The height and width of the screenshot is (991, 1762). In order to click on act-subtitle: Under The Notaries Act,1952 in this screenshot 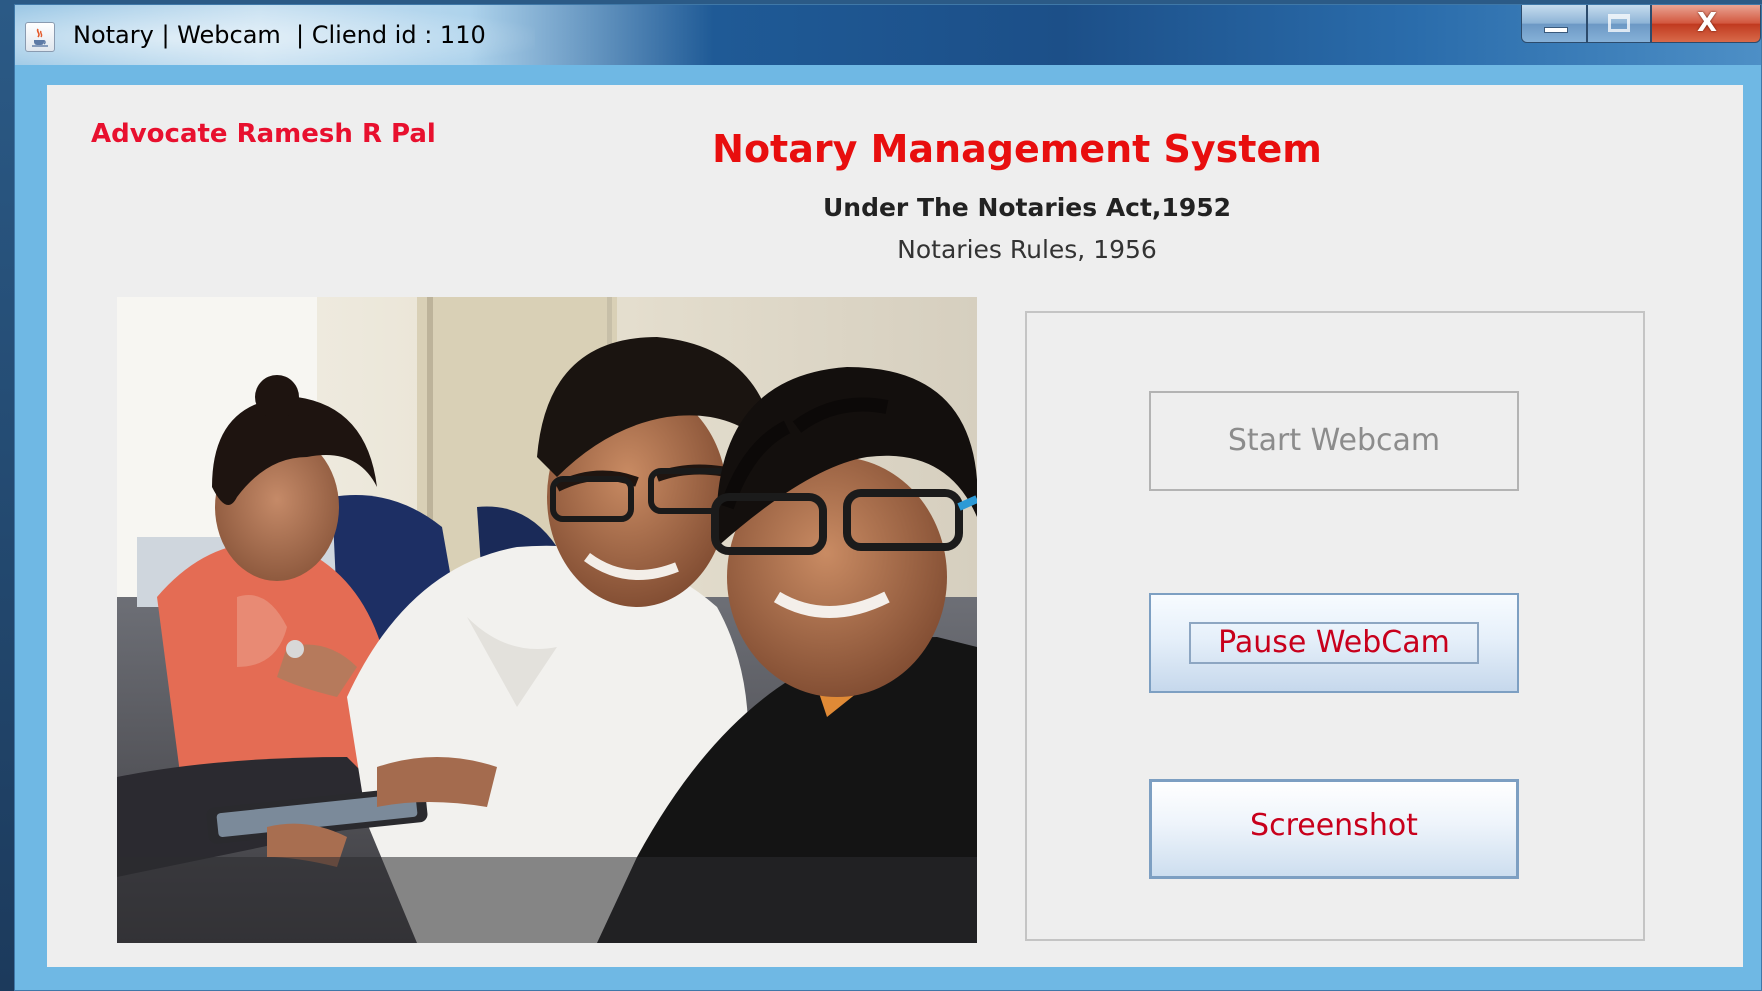, I will do `click(1027, 207)`.